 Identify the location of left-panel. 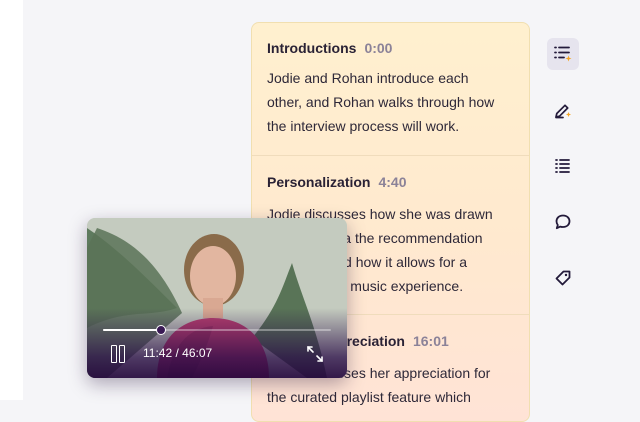
(11, 200).